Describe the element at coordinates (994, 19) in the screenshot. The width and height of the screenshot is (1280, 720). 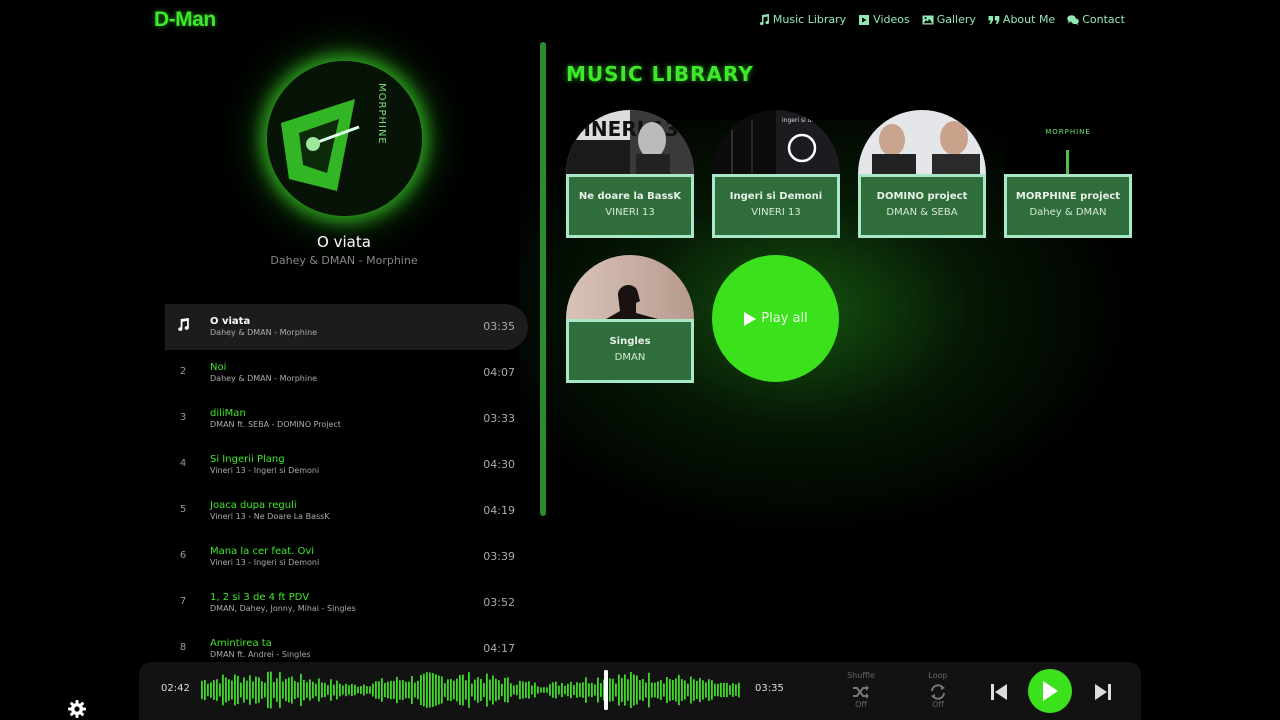
I see `quote-icon` at that location.